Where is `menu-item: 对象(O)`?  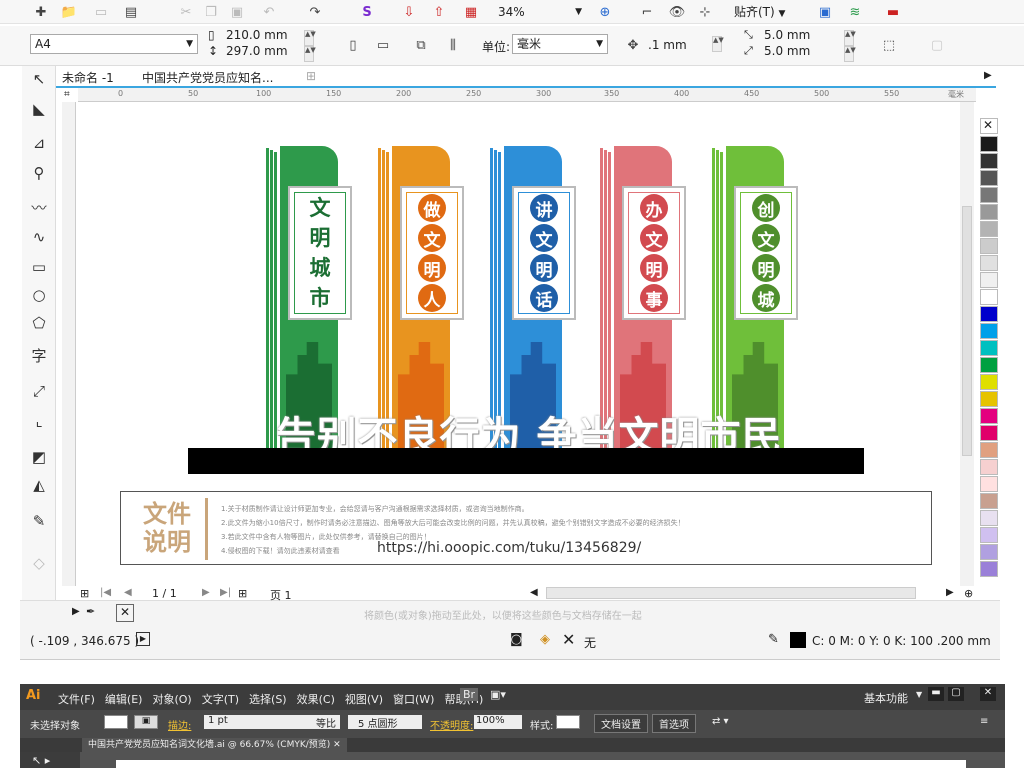
menu-item: 对象(O) is located at coordinates (171, 699).